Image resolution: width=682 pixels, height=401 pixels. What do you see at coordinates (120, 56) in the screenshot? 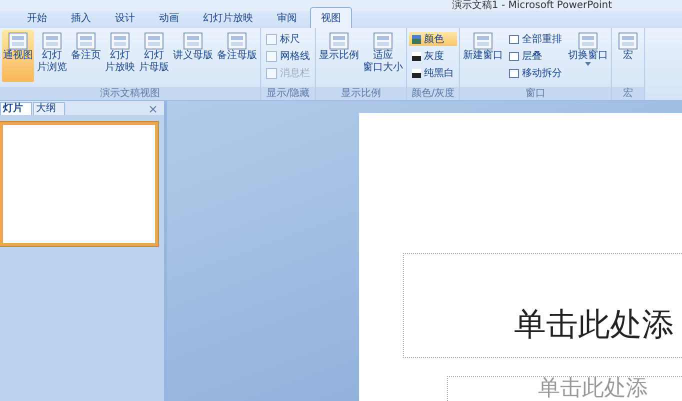
I see `ribbon-button: 幻灯 片放映` at bounding box center [120, 56].